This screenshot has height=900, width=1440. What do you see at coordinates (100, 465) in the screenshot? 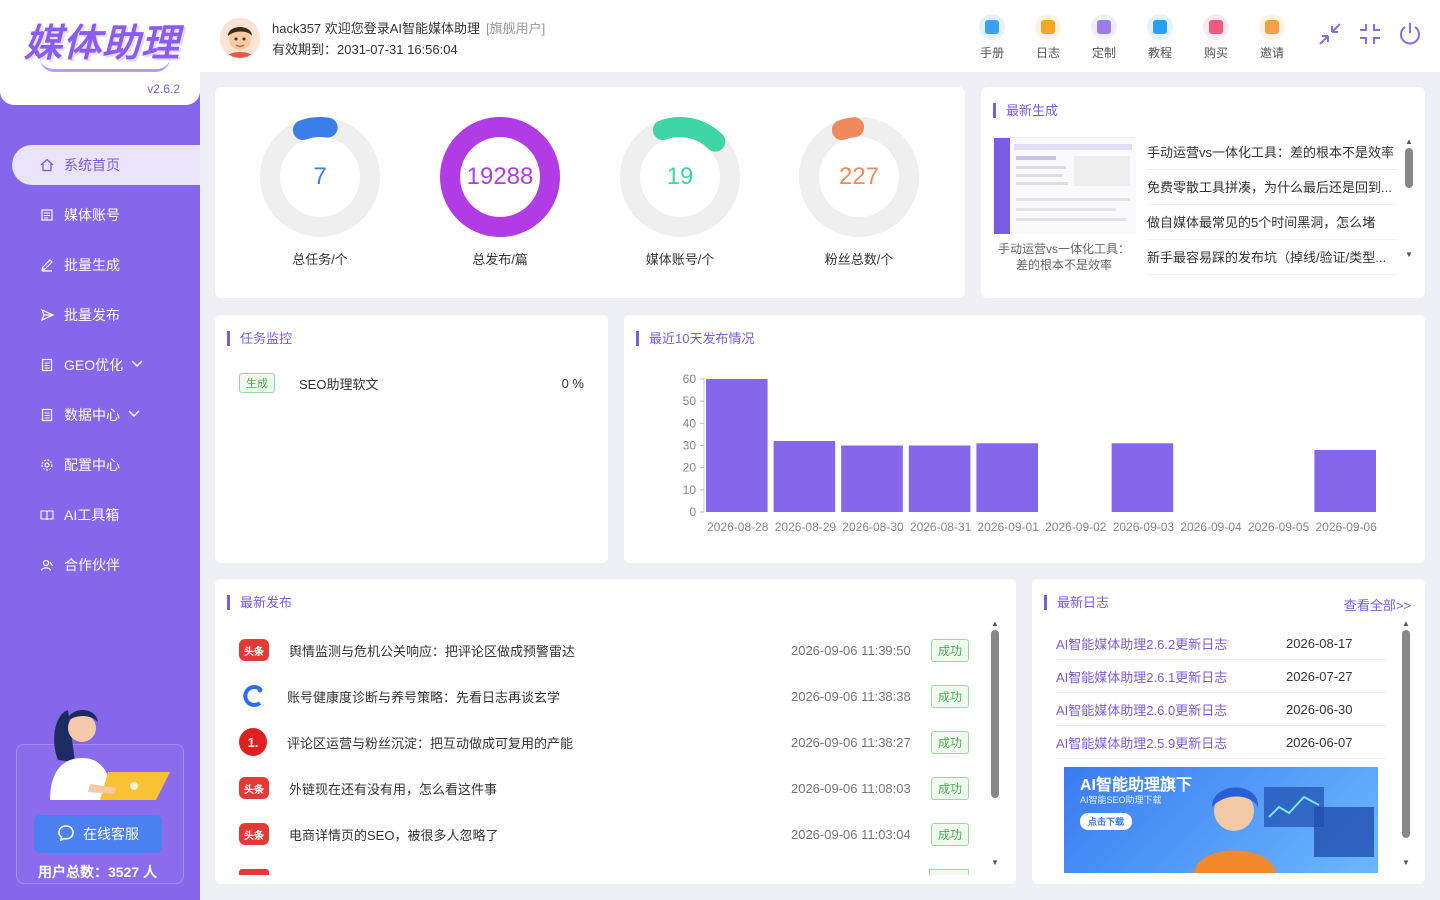
I see `sidebar-item-6: 配置中心` at bounding box center [100, 465].